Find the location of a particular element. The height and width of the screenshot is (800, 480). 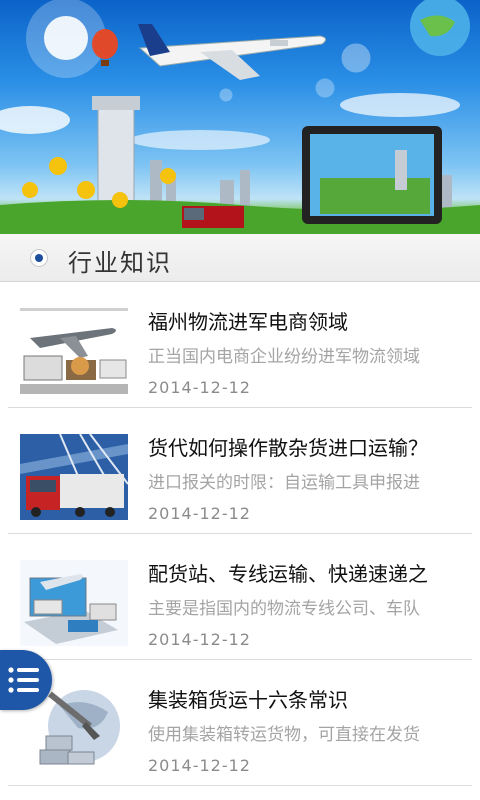

laptop-logistics-image is located at coordinates (74, 603).